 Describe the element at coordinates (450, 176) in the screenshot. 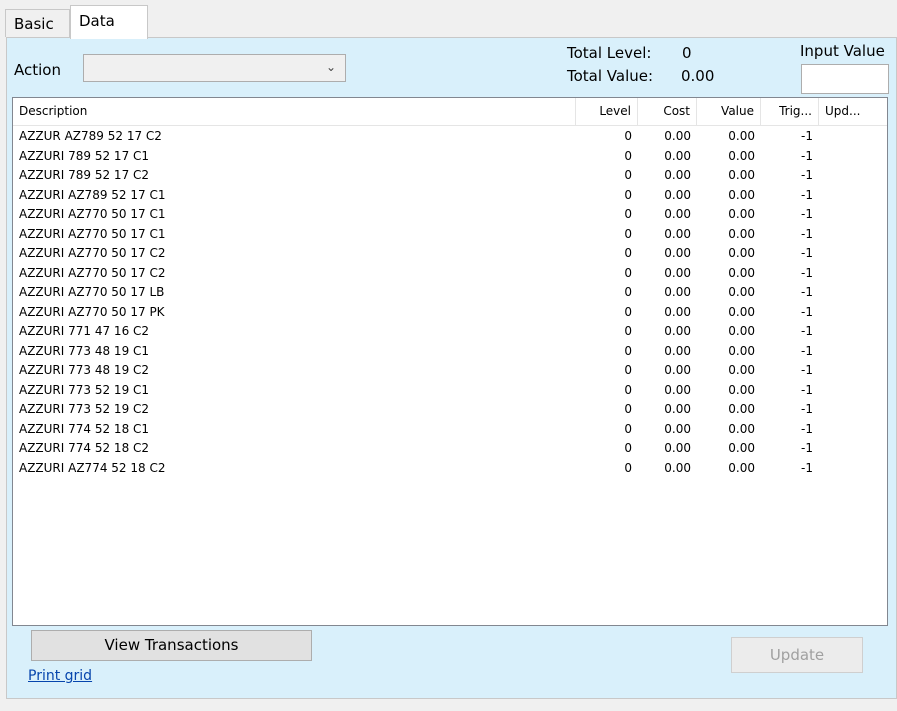

I see `table-row: AZZURI 789 52 17 C2 0 0.00 0.00 -1` at that location.